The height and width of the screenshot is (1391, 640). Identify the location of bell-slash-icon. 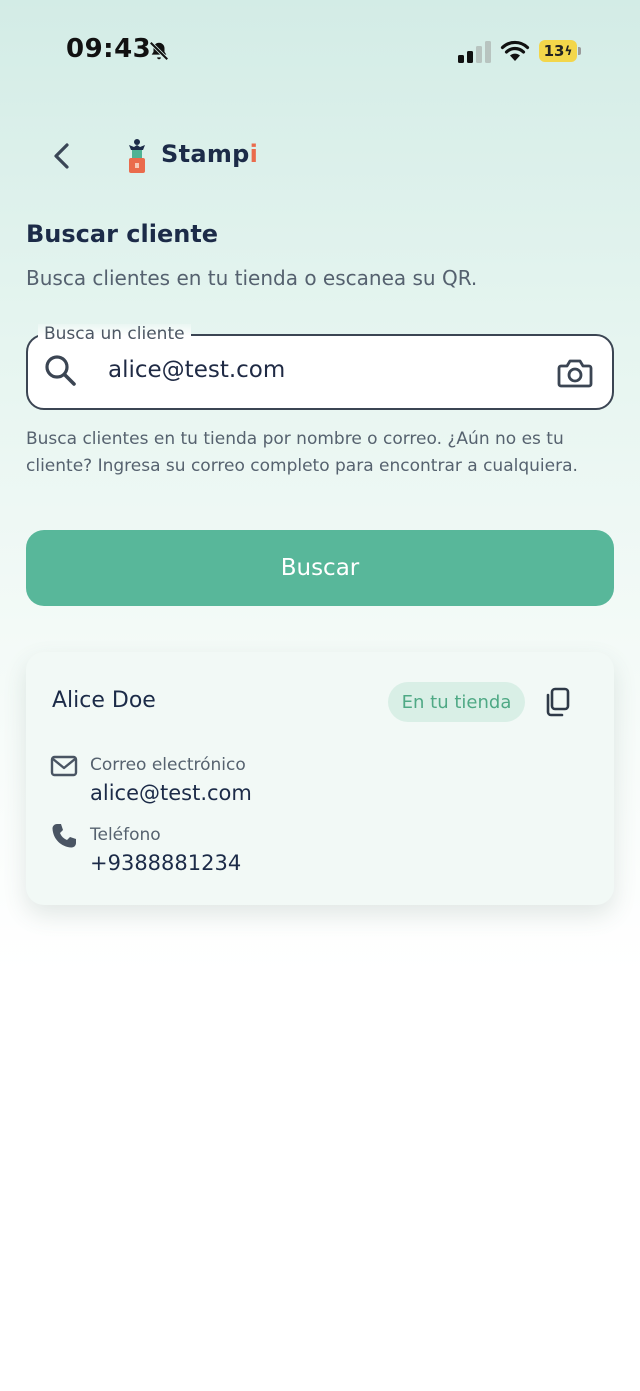
(159, 51).